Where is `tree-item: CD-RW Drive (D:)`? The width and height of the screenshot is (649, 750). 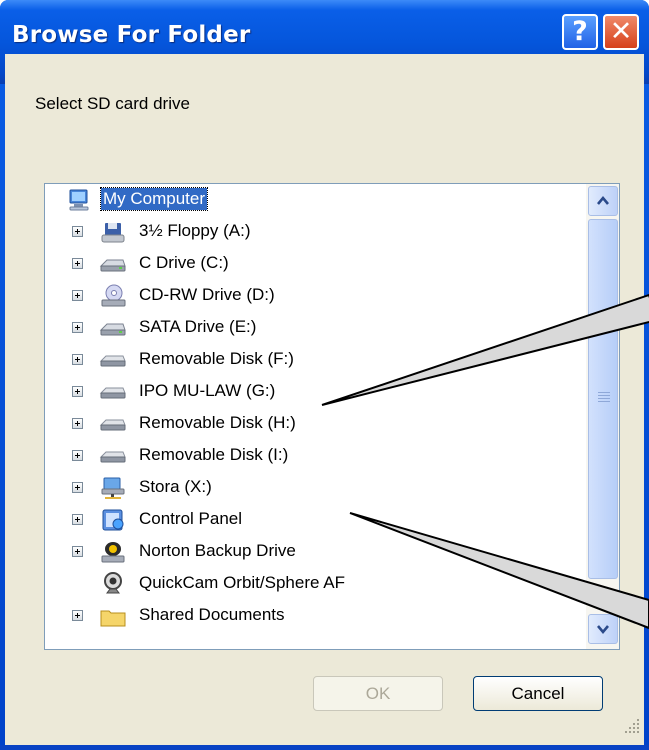
tree-item: CD-RW Drive (D:) is located at coordinates (315, 296).